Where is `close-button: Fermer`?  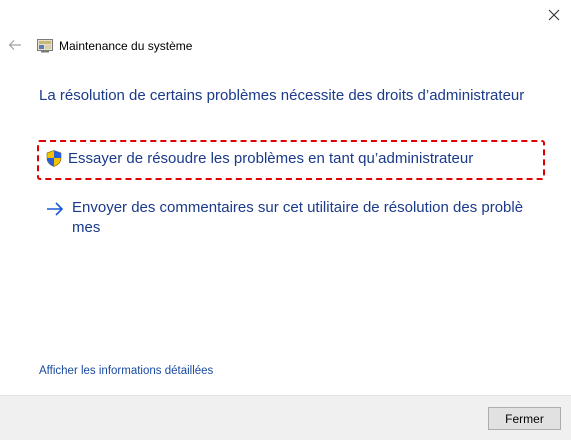
close-button: Fermer is located at coordinates (524, 418).